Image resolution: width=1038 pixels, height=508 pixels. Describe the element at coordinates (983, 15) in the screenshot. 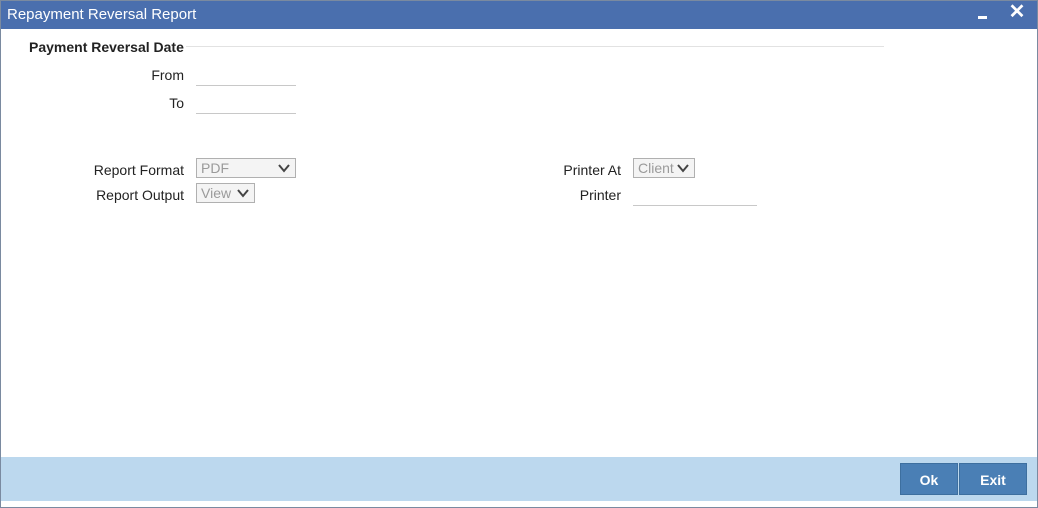

I see `minimize-icon` at that location.